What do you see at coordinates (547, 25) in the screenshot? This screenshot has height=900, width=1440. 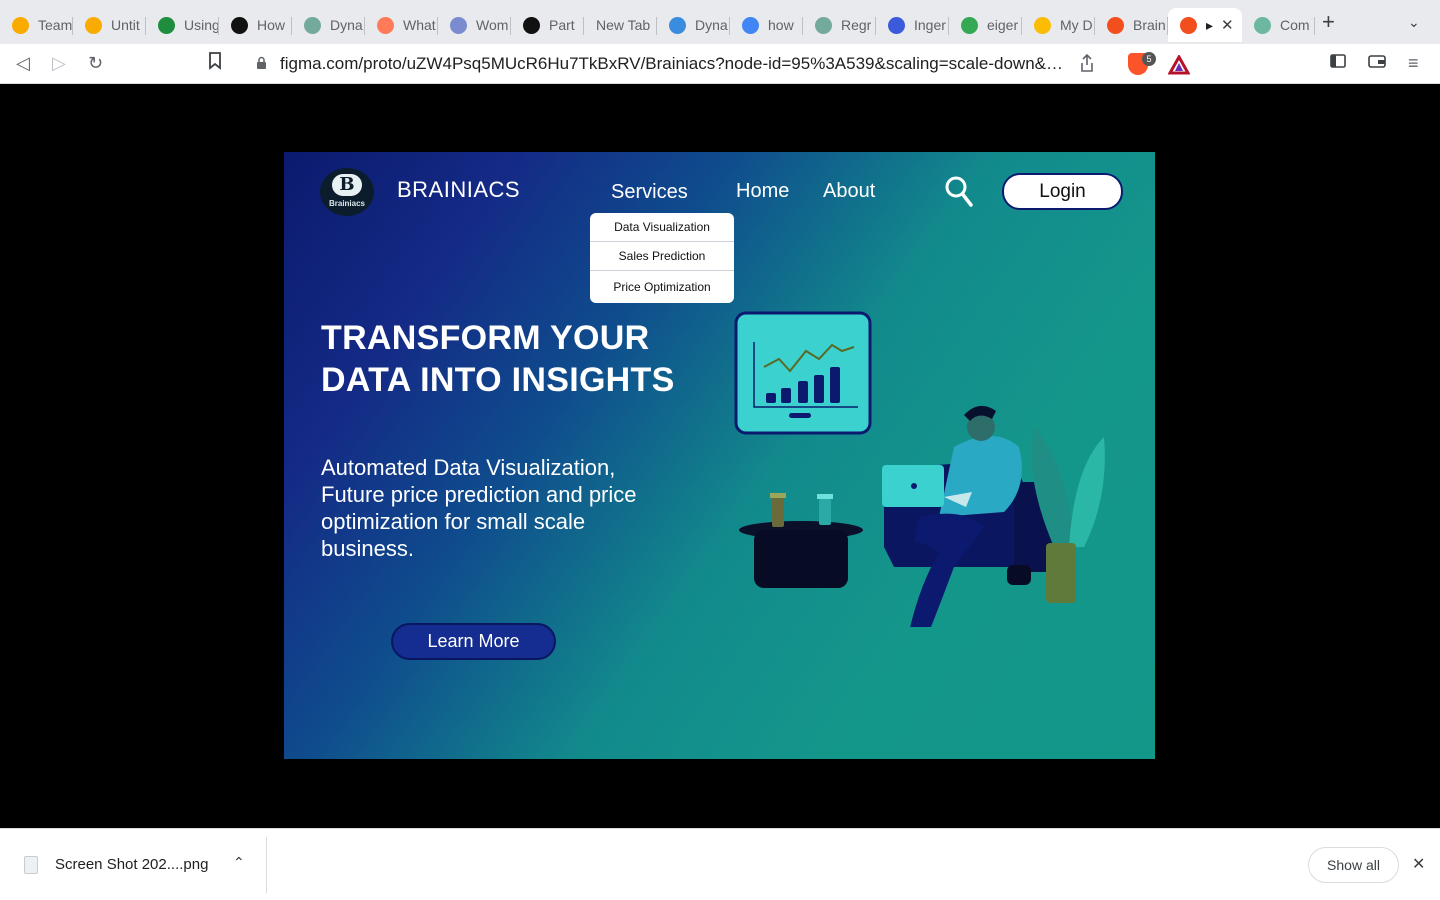 I see `browser-tab: Part` at bounding box center [547, 25].